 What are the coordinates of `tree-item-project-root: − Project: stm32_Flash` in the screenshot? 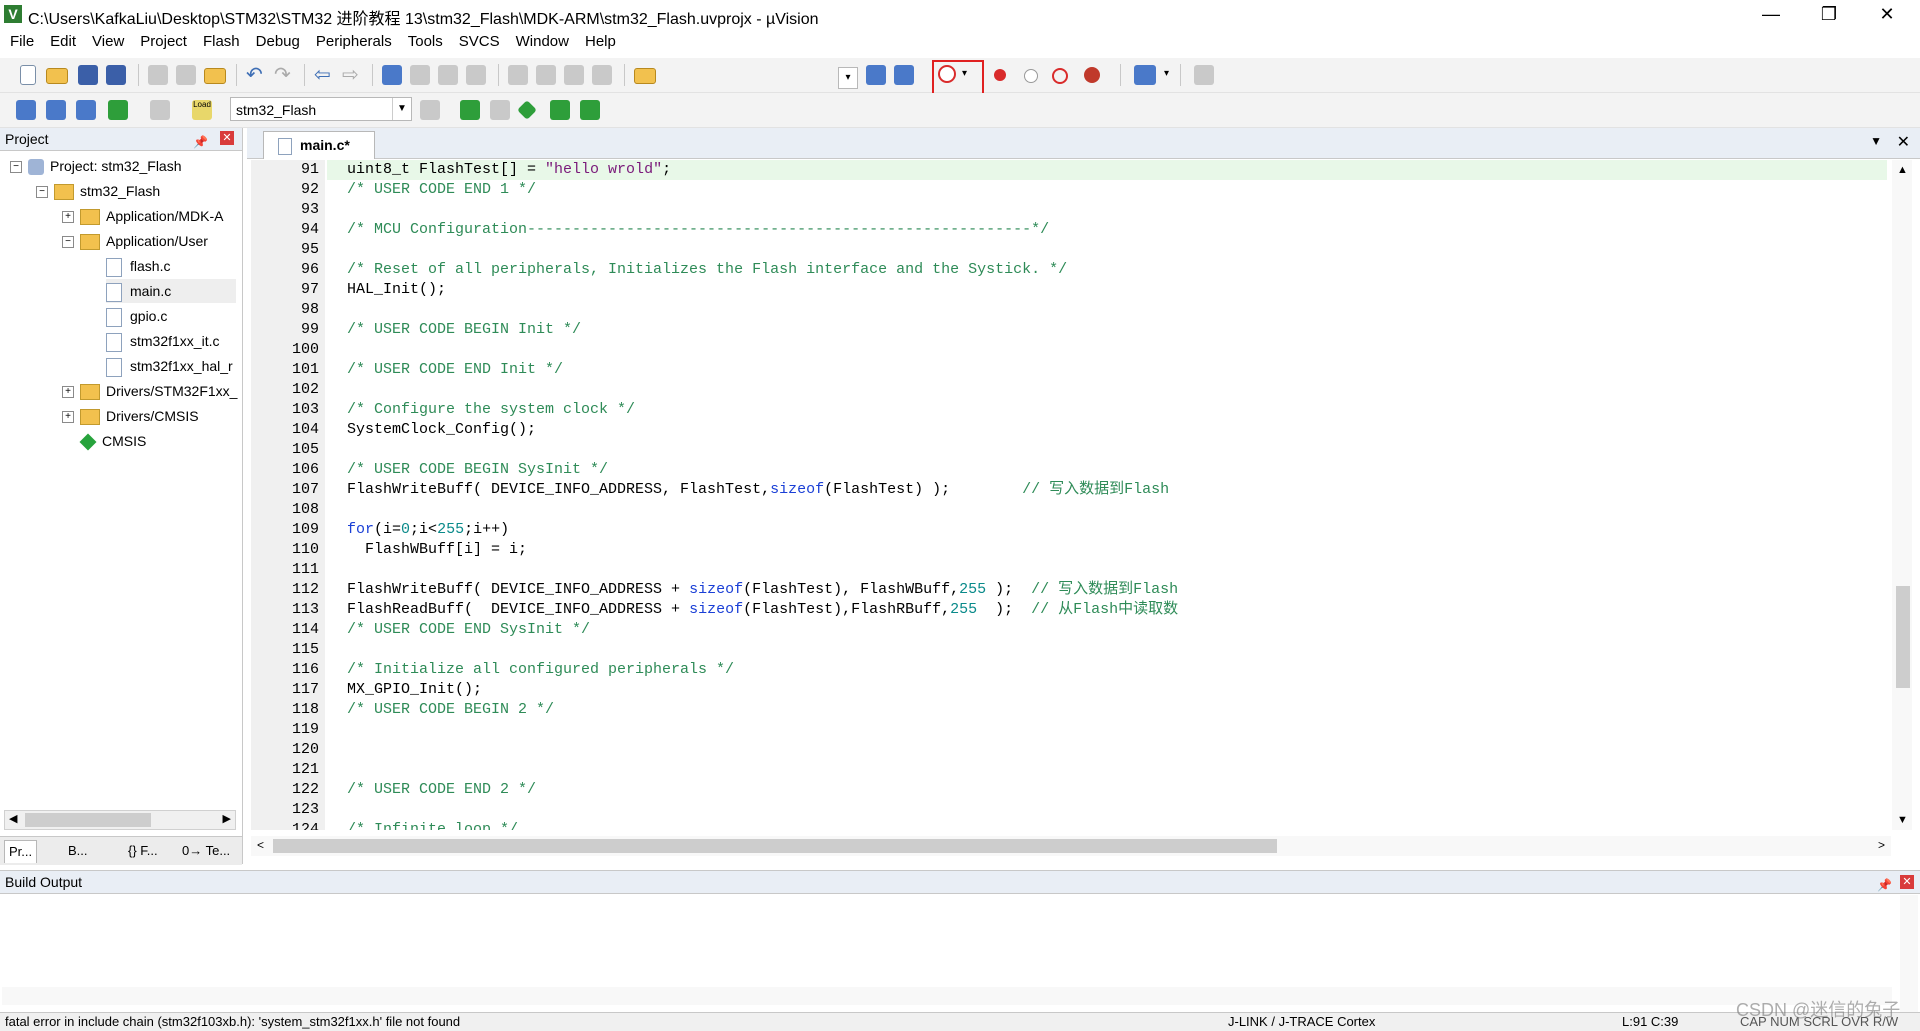 It's located at (96, 166).